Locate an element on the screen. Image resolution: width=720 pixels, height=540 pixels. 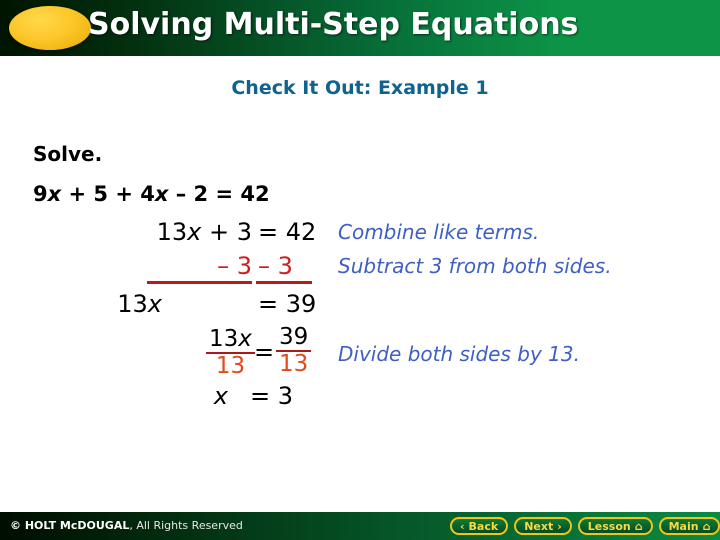
slide-header: Solving Multi-Step Equations is located at coordinates (360, 28).